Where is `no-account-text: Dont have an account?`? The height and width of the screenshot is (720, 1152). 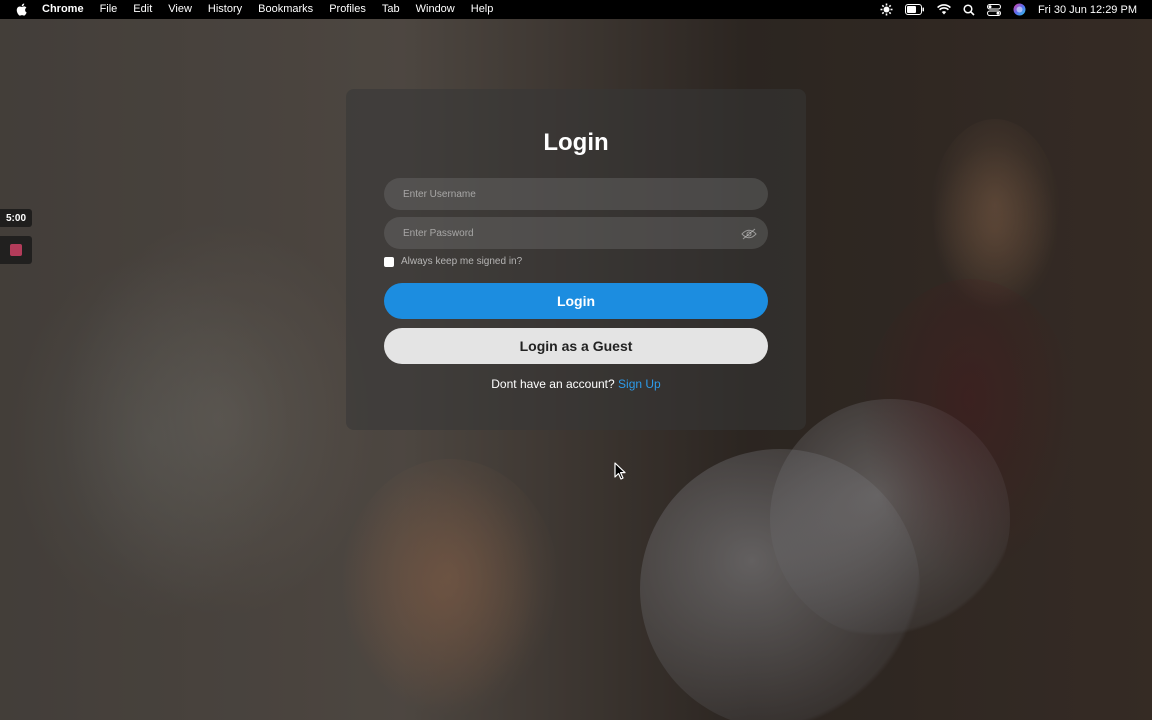 no-account-text: Dont have an account? is located at coordinates (553, 384).